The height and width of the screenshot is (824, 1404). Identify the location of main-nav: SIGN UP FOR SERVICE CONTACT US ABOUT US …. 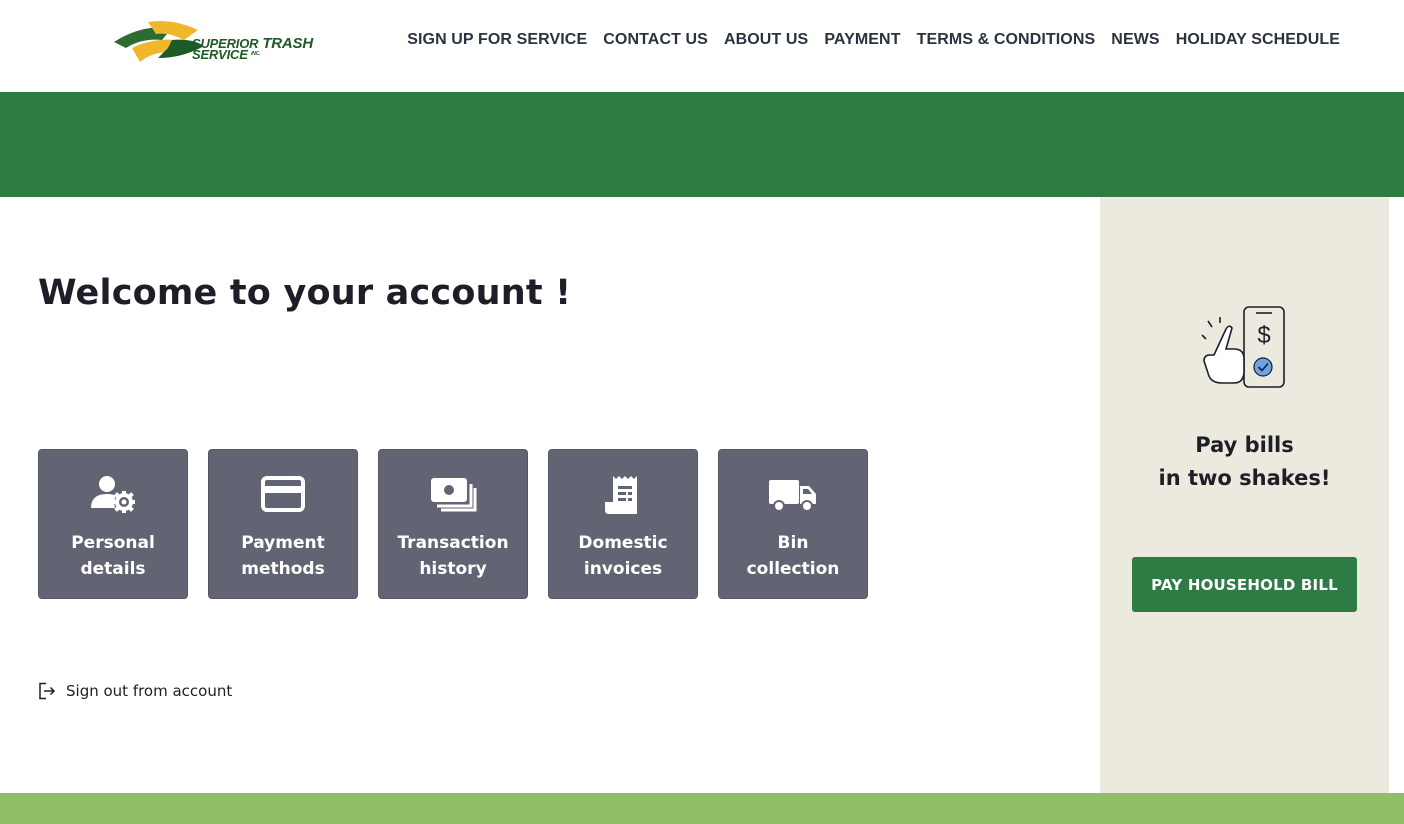
(873, 40).